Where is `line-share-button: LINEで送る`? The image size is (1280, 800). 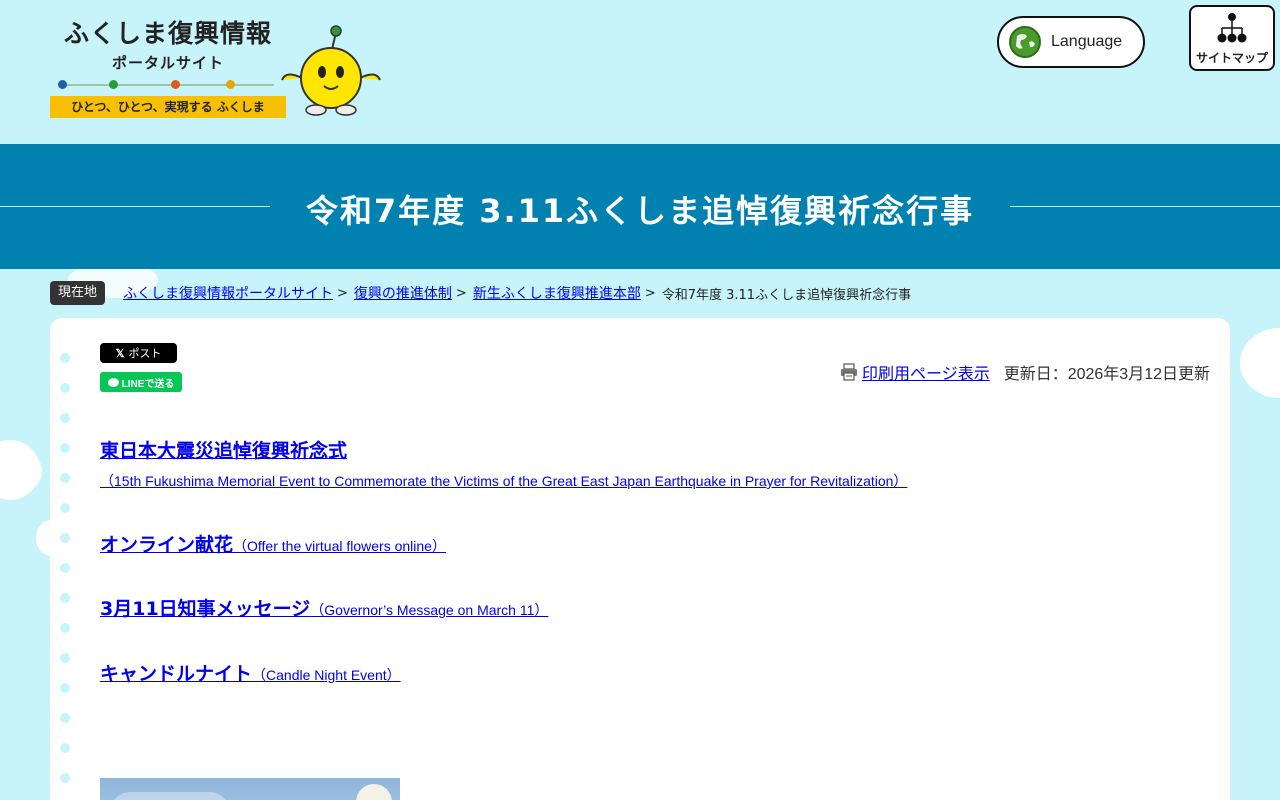
line-share-button: LINEで送る is located at coordinates (141, 382).